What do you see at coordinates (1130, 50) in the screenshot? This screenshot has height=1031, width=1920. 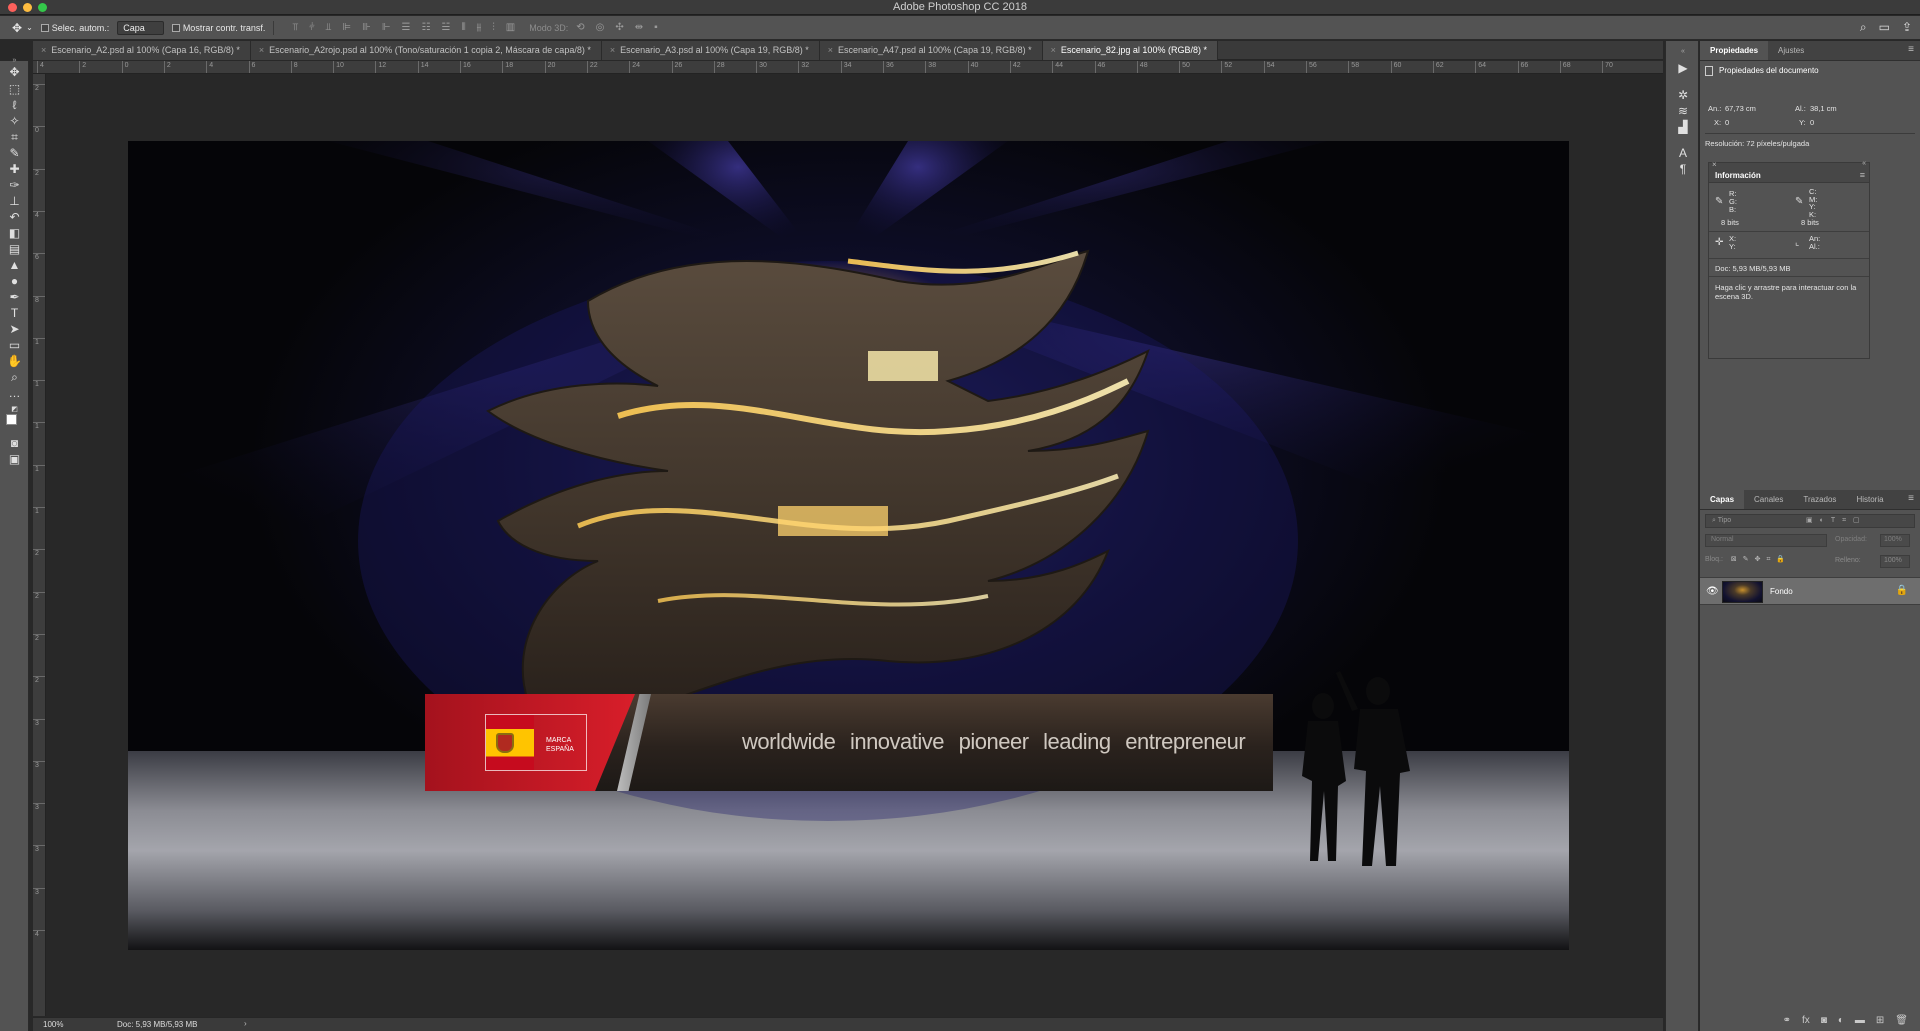 I see `tab-escenario-82: × Escenario_82.jpg al 100% (RGB/8) *` at bounding box center [1130, 50].